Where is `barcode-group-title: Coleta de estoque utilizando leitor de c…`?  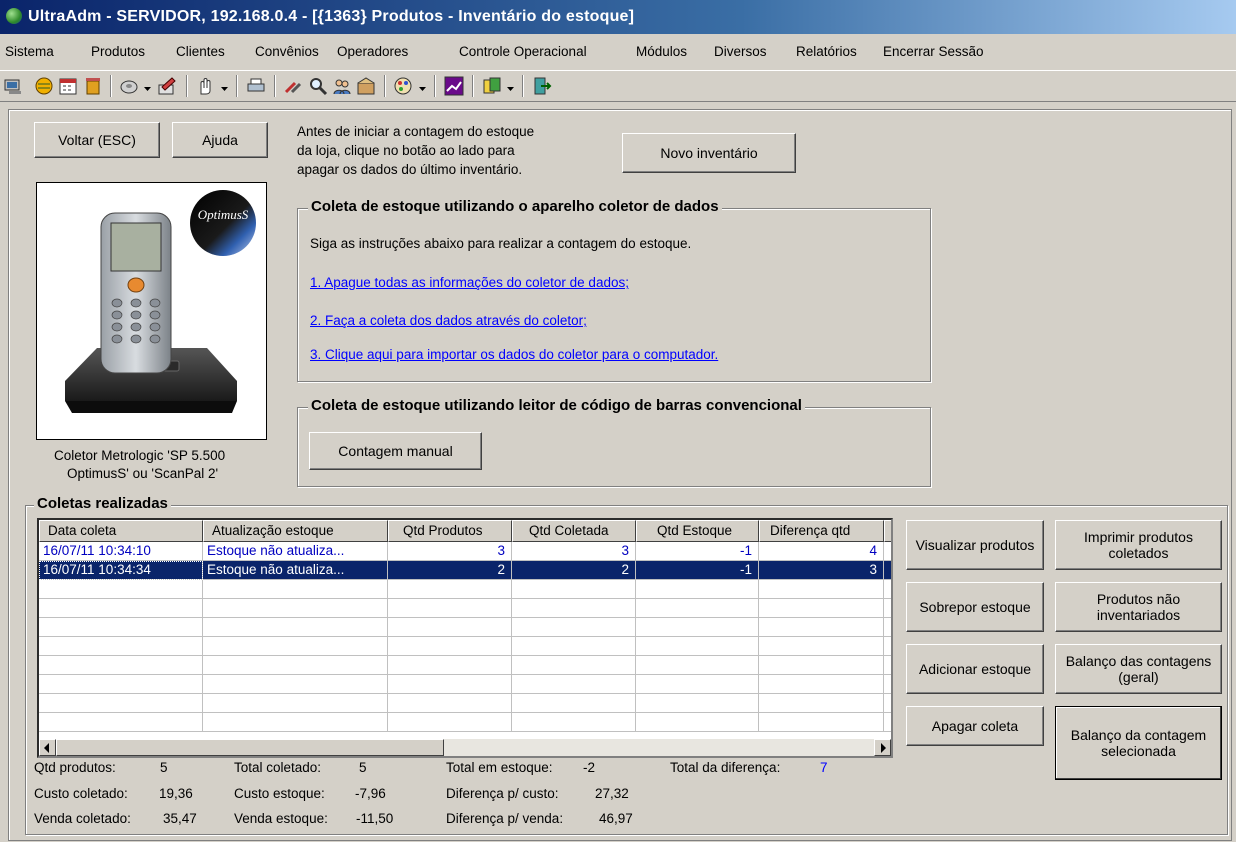 barcode-group-title: Coleta de estoque utilizando leitor de c… is located at coordinates (556, 405).